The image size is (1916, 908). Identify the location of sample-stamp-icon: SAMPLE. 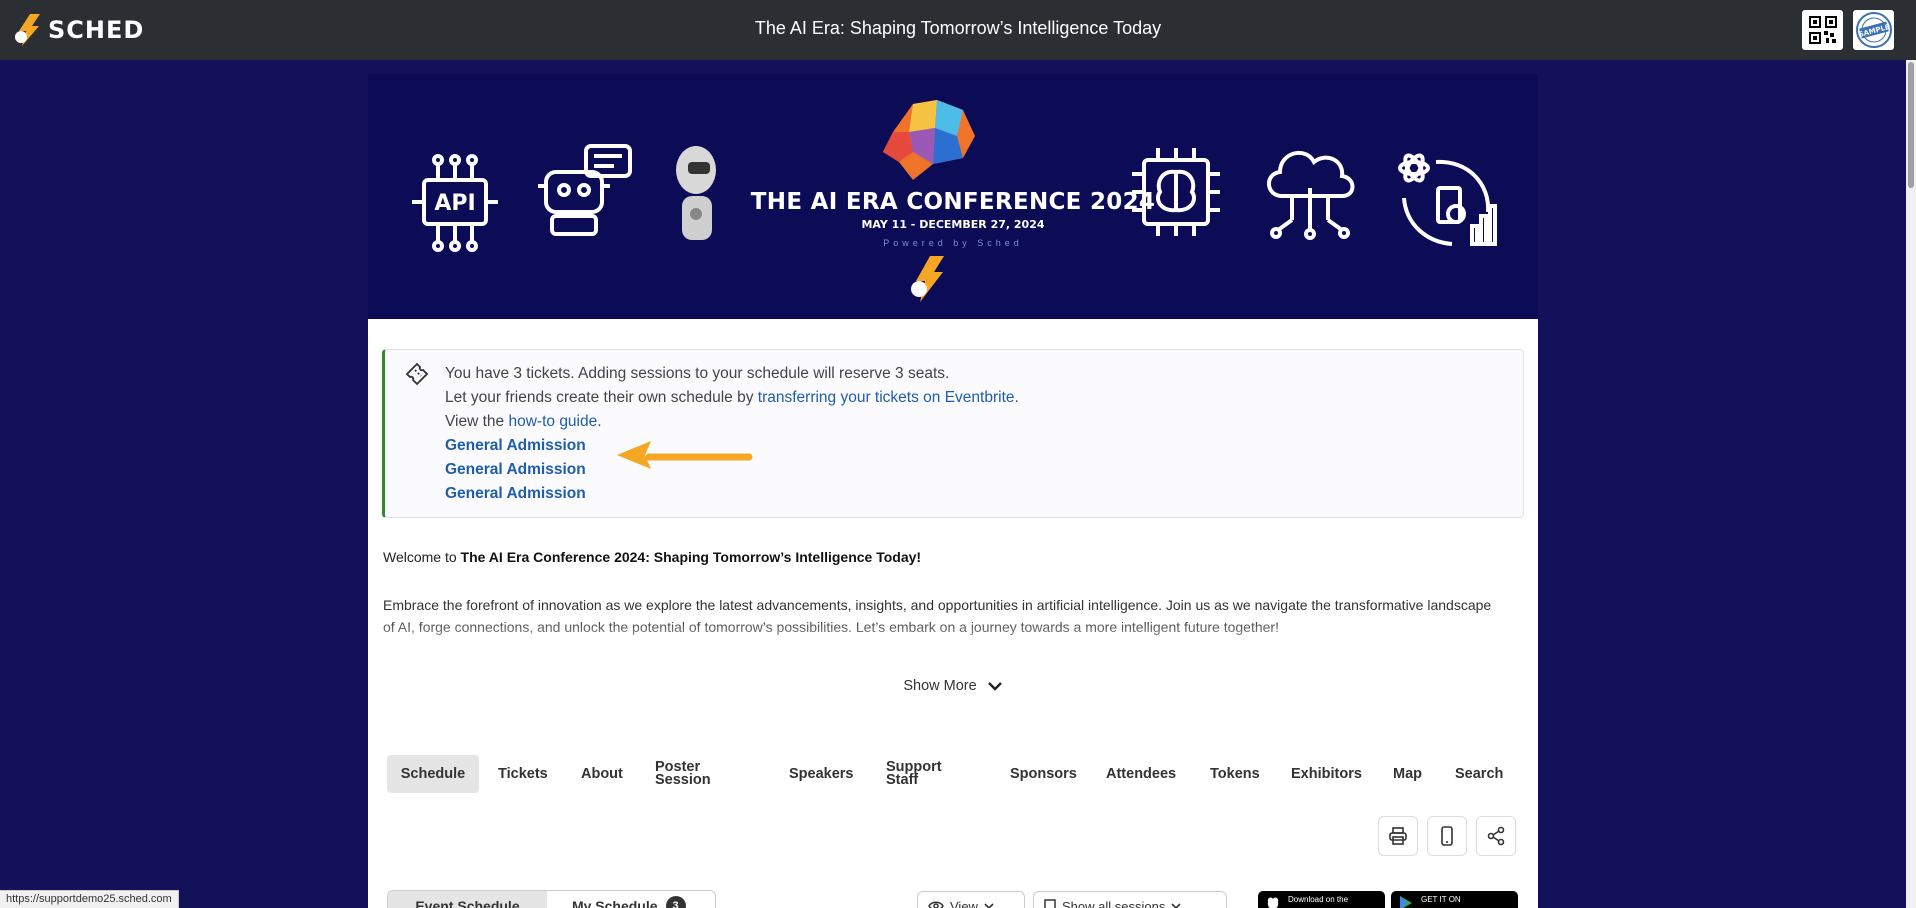
(1873, 30).